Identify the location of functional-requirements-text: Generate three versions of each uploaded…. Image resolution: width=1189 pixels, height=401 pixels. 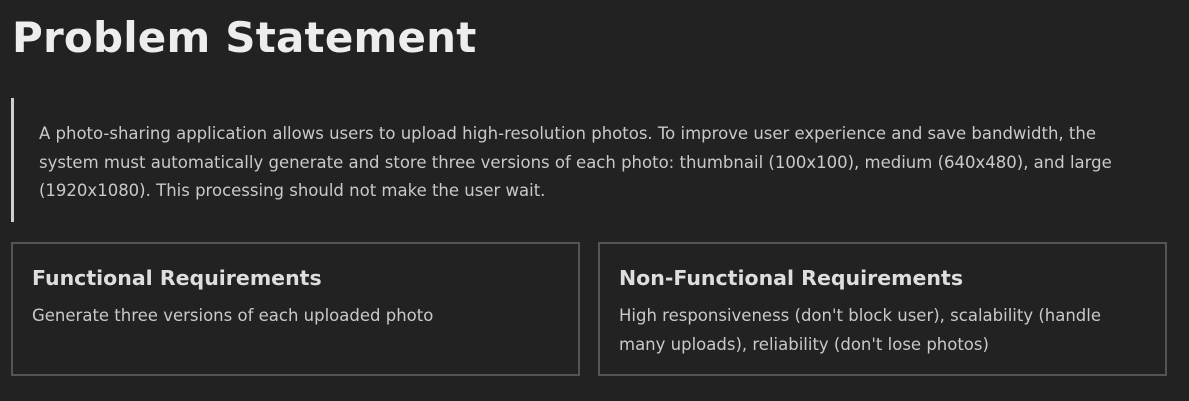
(233, 315).